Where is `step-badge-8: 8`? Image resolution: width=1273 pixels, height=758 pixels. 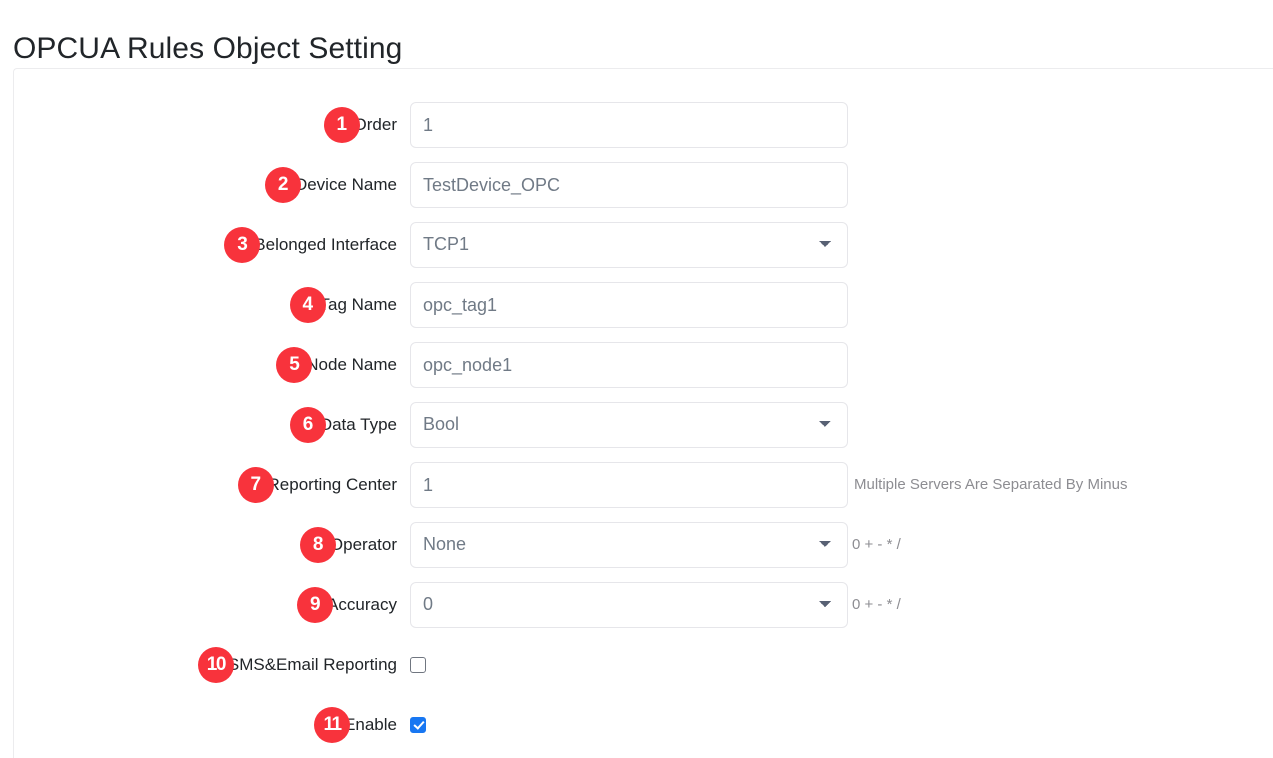
step-badge-8: 8 is located at coordinates (317, 545).